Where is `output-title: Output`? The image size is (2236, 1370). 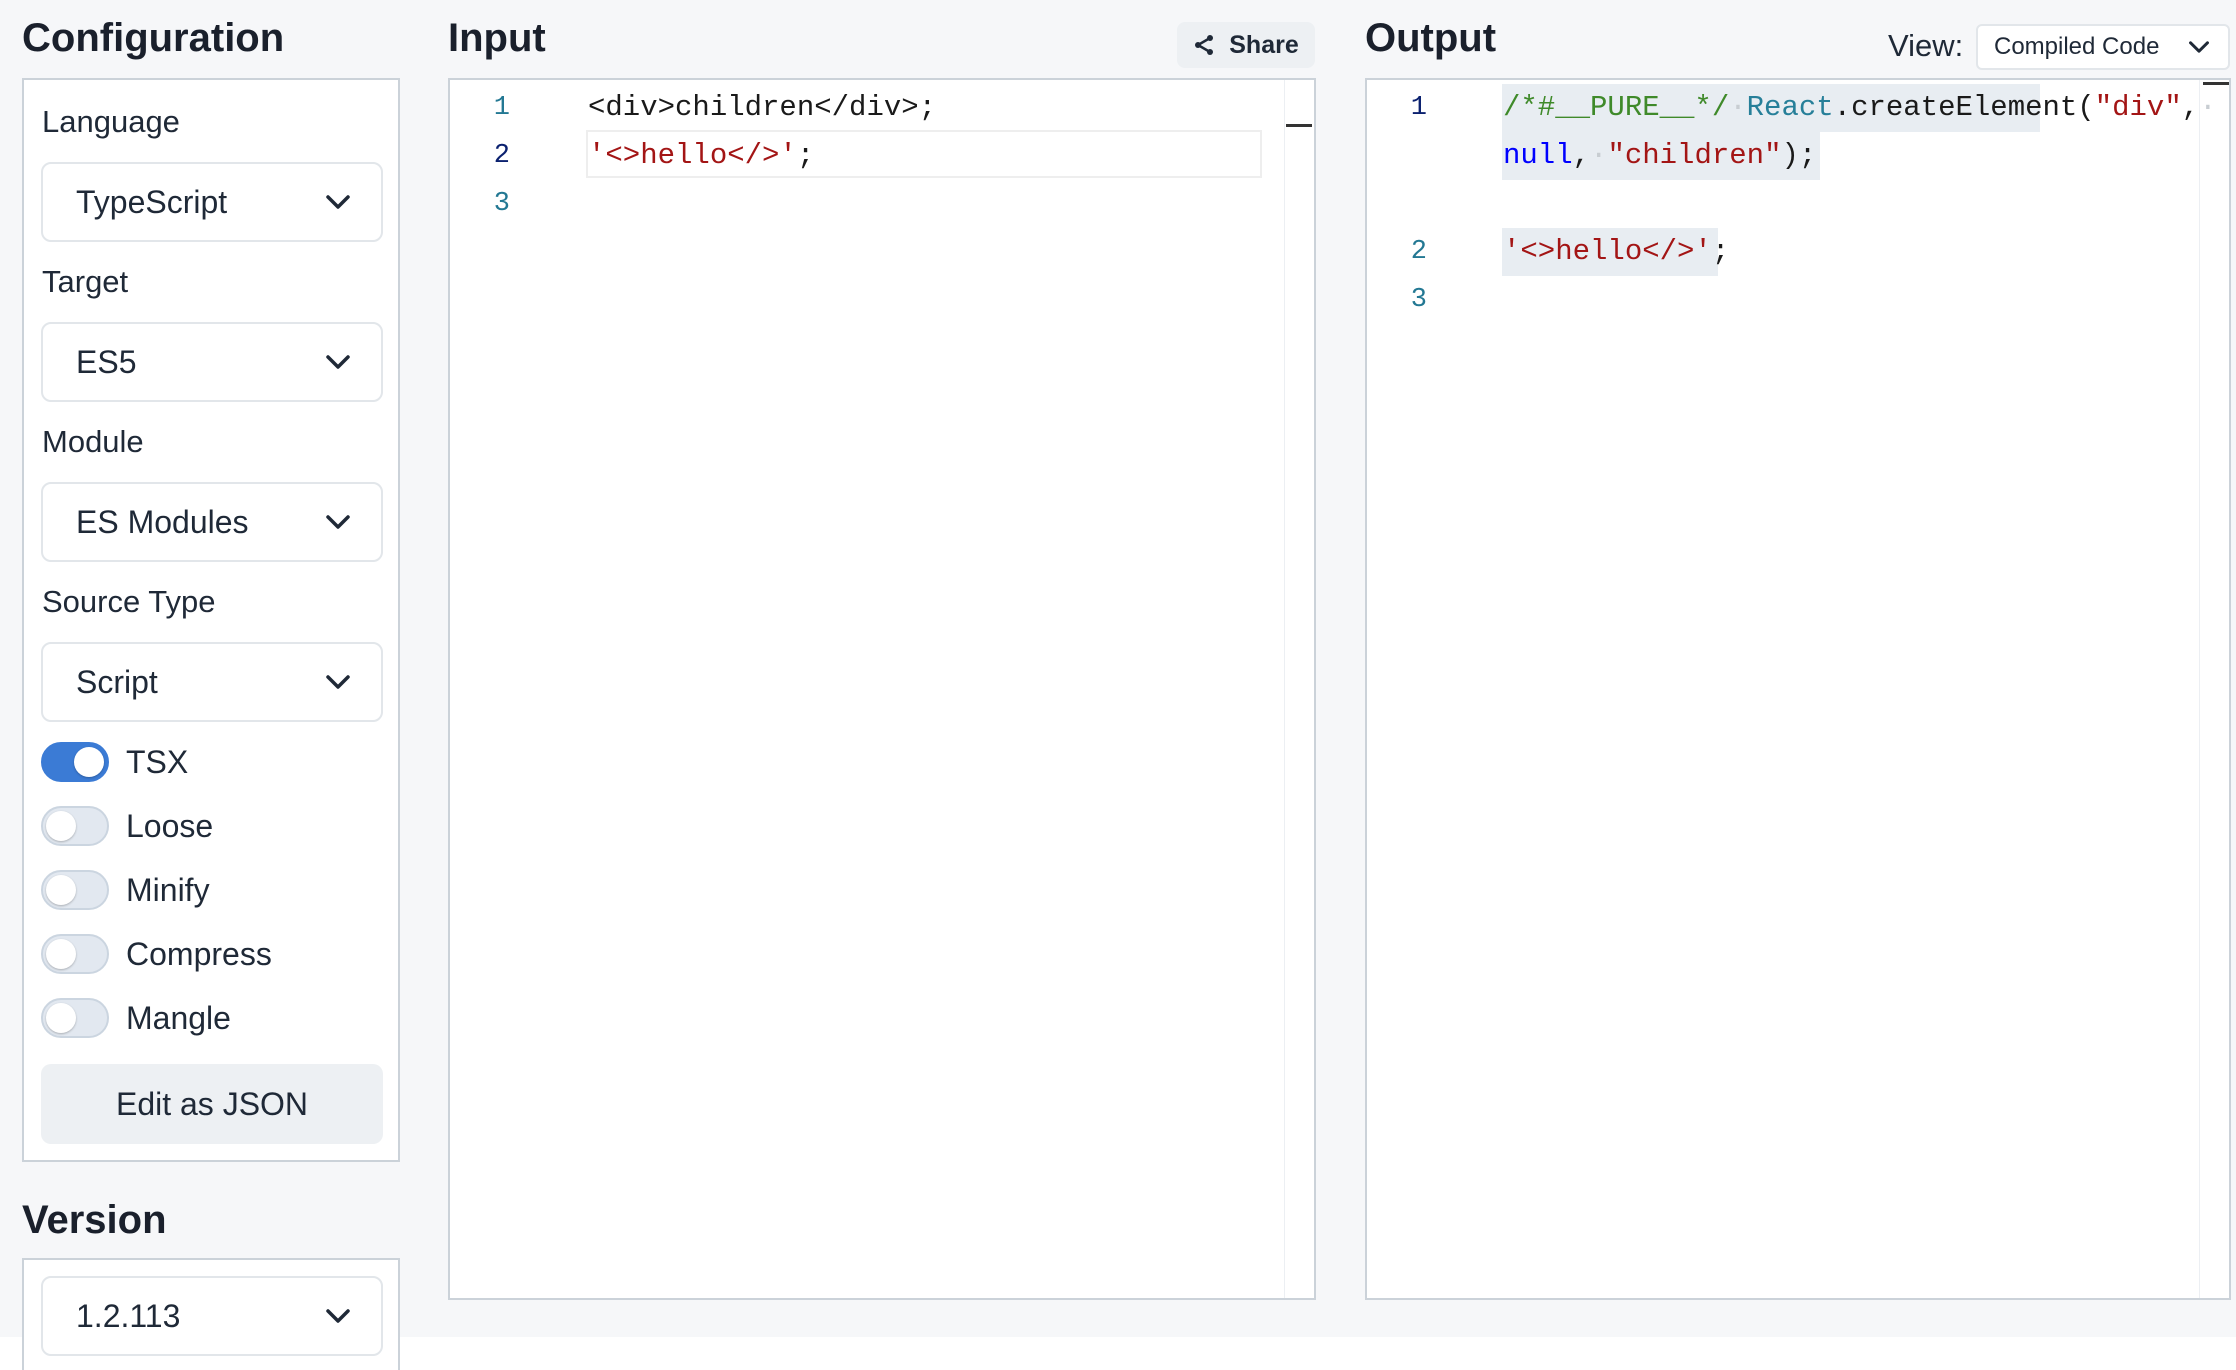
output-title: Output is located at coordinates (1431, 38).